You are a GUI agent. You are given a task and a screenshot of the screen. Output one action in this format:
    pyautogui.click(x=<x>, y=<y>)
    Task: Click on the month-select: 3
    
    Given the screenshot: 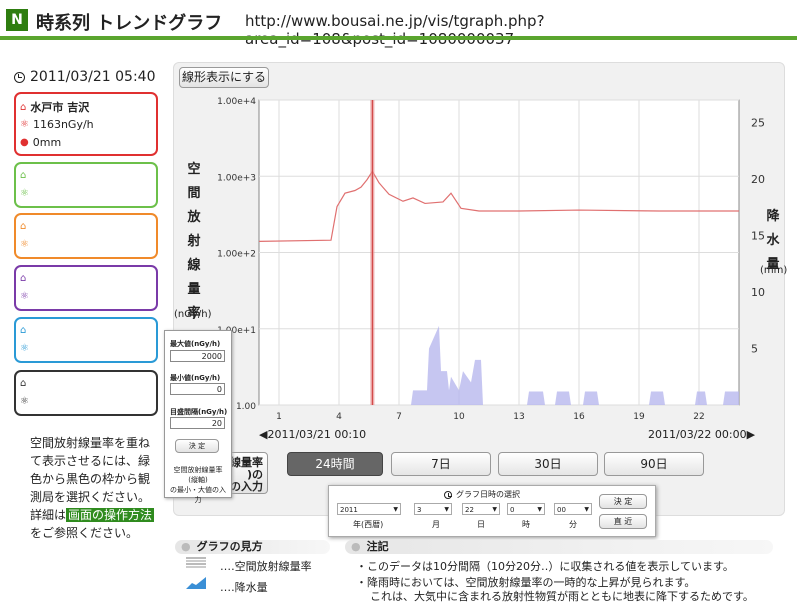 What is the action you would take?
    pyautogui.click(x=433, y=509)
    